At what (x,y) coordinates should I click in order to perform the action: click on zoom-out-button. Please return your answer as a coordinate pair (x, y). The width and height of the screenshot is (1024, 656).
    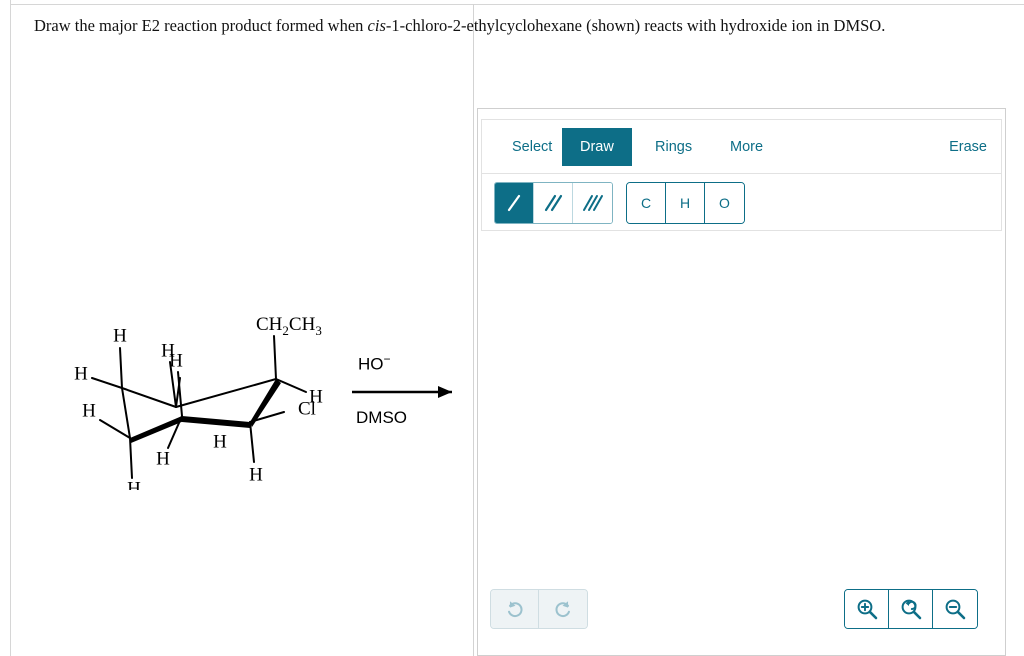
    Looking at the image, I should click on (955, 609).